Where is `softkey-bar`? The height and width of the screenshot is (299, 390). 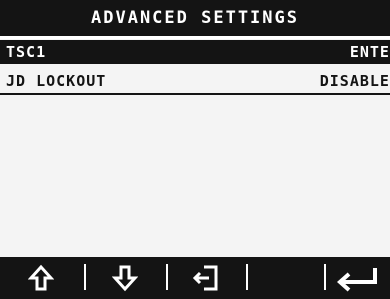
softkey-bar is located at coordinates (195, 278).